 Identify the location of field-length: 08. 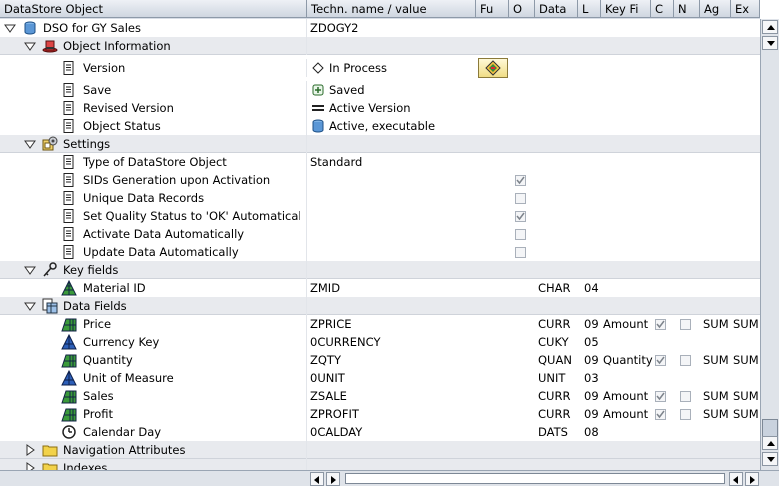
(591, 432).